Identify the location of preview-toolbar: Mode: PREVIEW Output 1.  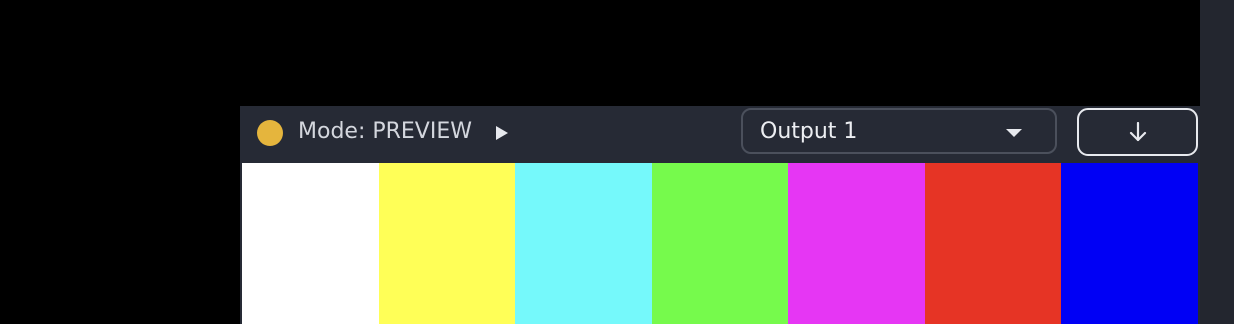
(720, 134).